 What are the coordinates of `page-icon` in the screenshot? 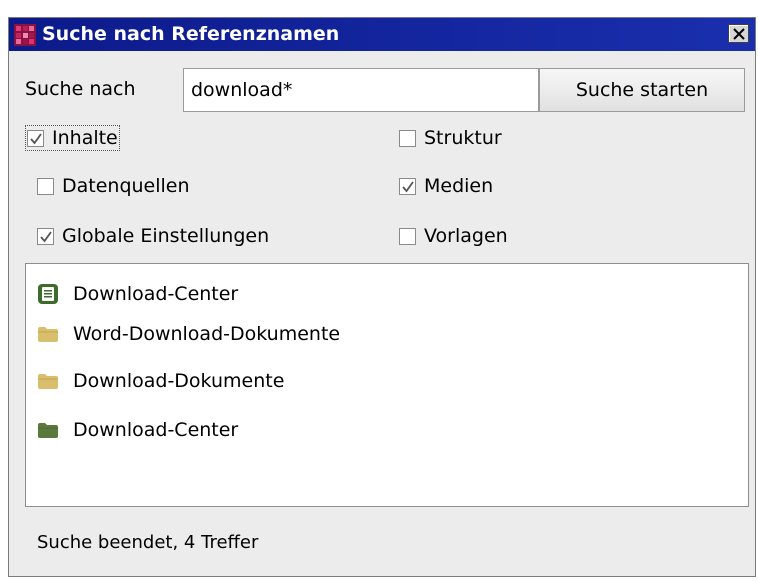 It's located at (48, 294).